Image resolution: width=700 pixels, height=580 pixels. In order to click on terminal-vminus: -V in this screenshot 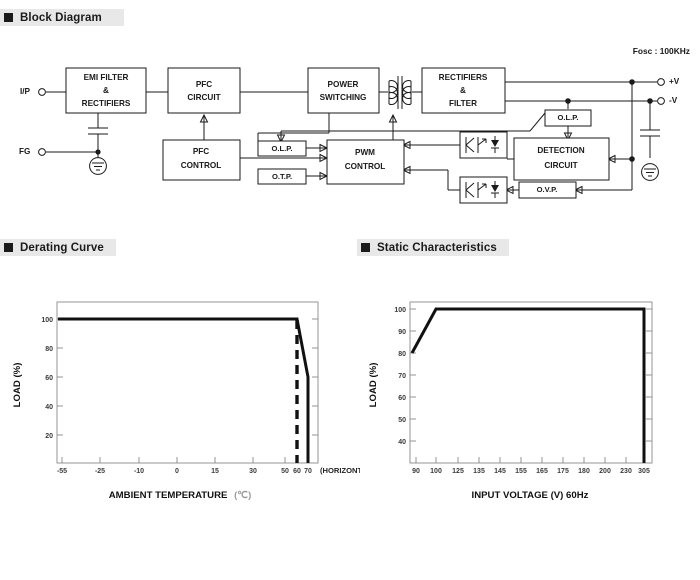, I will do `click(667, 100)`.